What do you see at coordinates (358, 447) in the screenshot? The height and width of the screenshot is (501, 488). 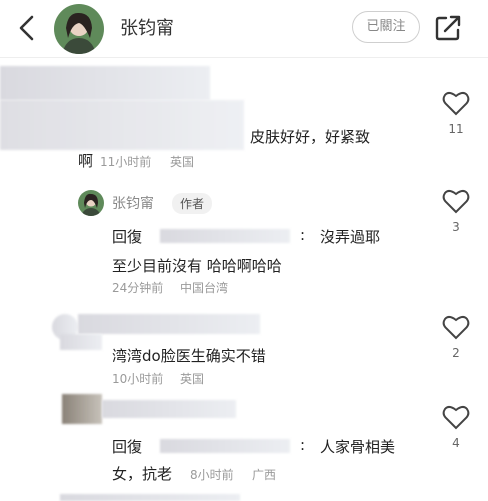 I see `comment-text: 人家骨相美` at bounding box center [358, 447].